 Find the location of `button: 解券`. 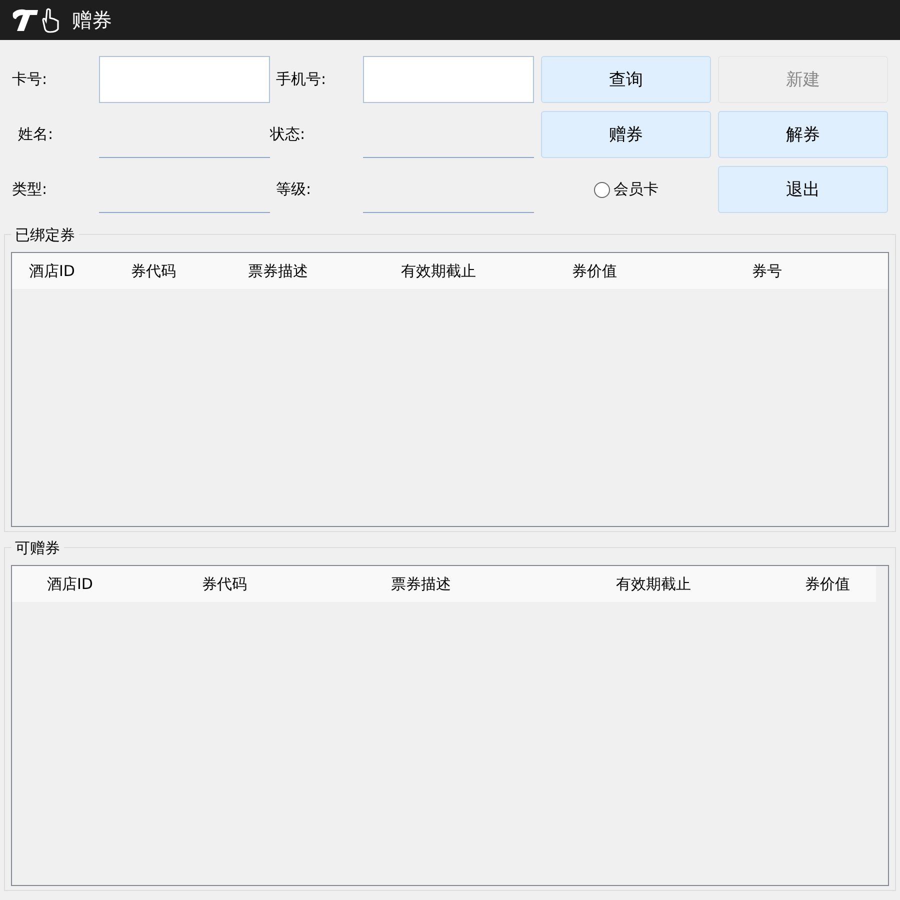

button: 解券 is located at coordinates (803, 134).